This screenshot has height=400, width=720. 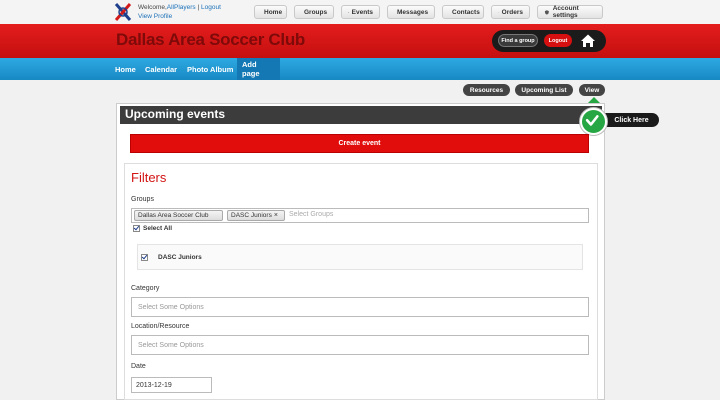 What do you see at coordinates (210, 40) in the screenshot?
I see `club-name: Dallas Area Soccer Club` at bounding box center [210, 40].